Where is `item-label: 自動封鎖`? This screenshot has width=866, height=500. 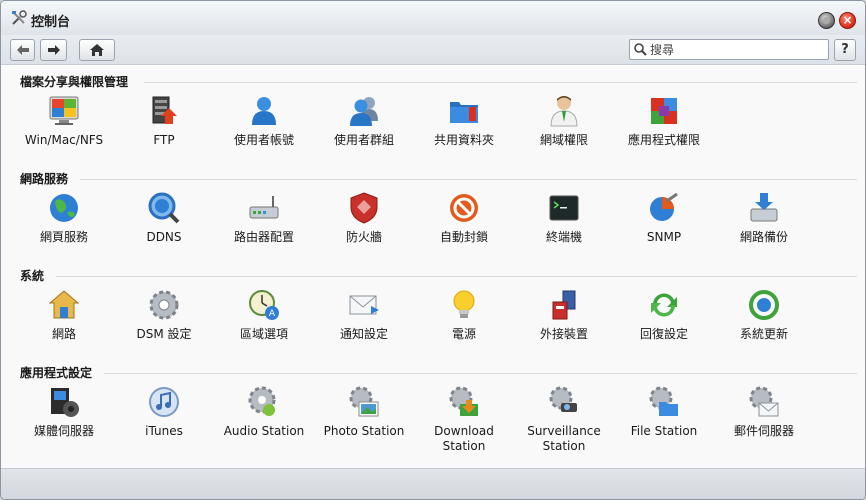 item-label: 自動封鎖 is located at coordinates (463, 237).